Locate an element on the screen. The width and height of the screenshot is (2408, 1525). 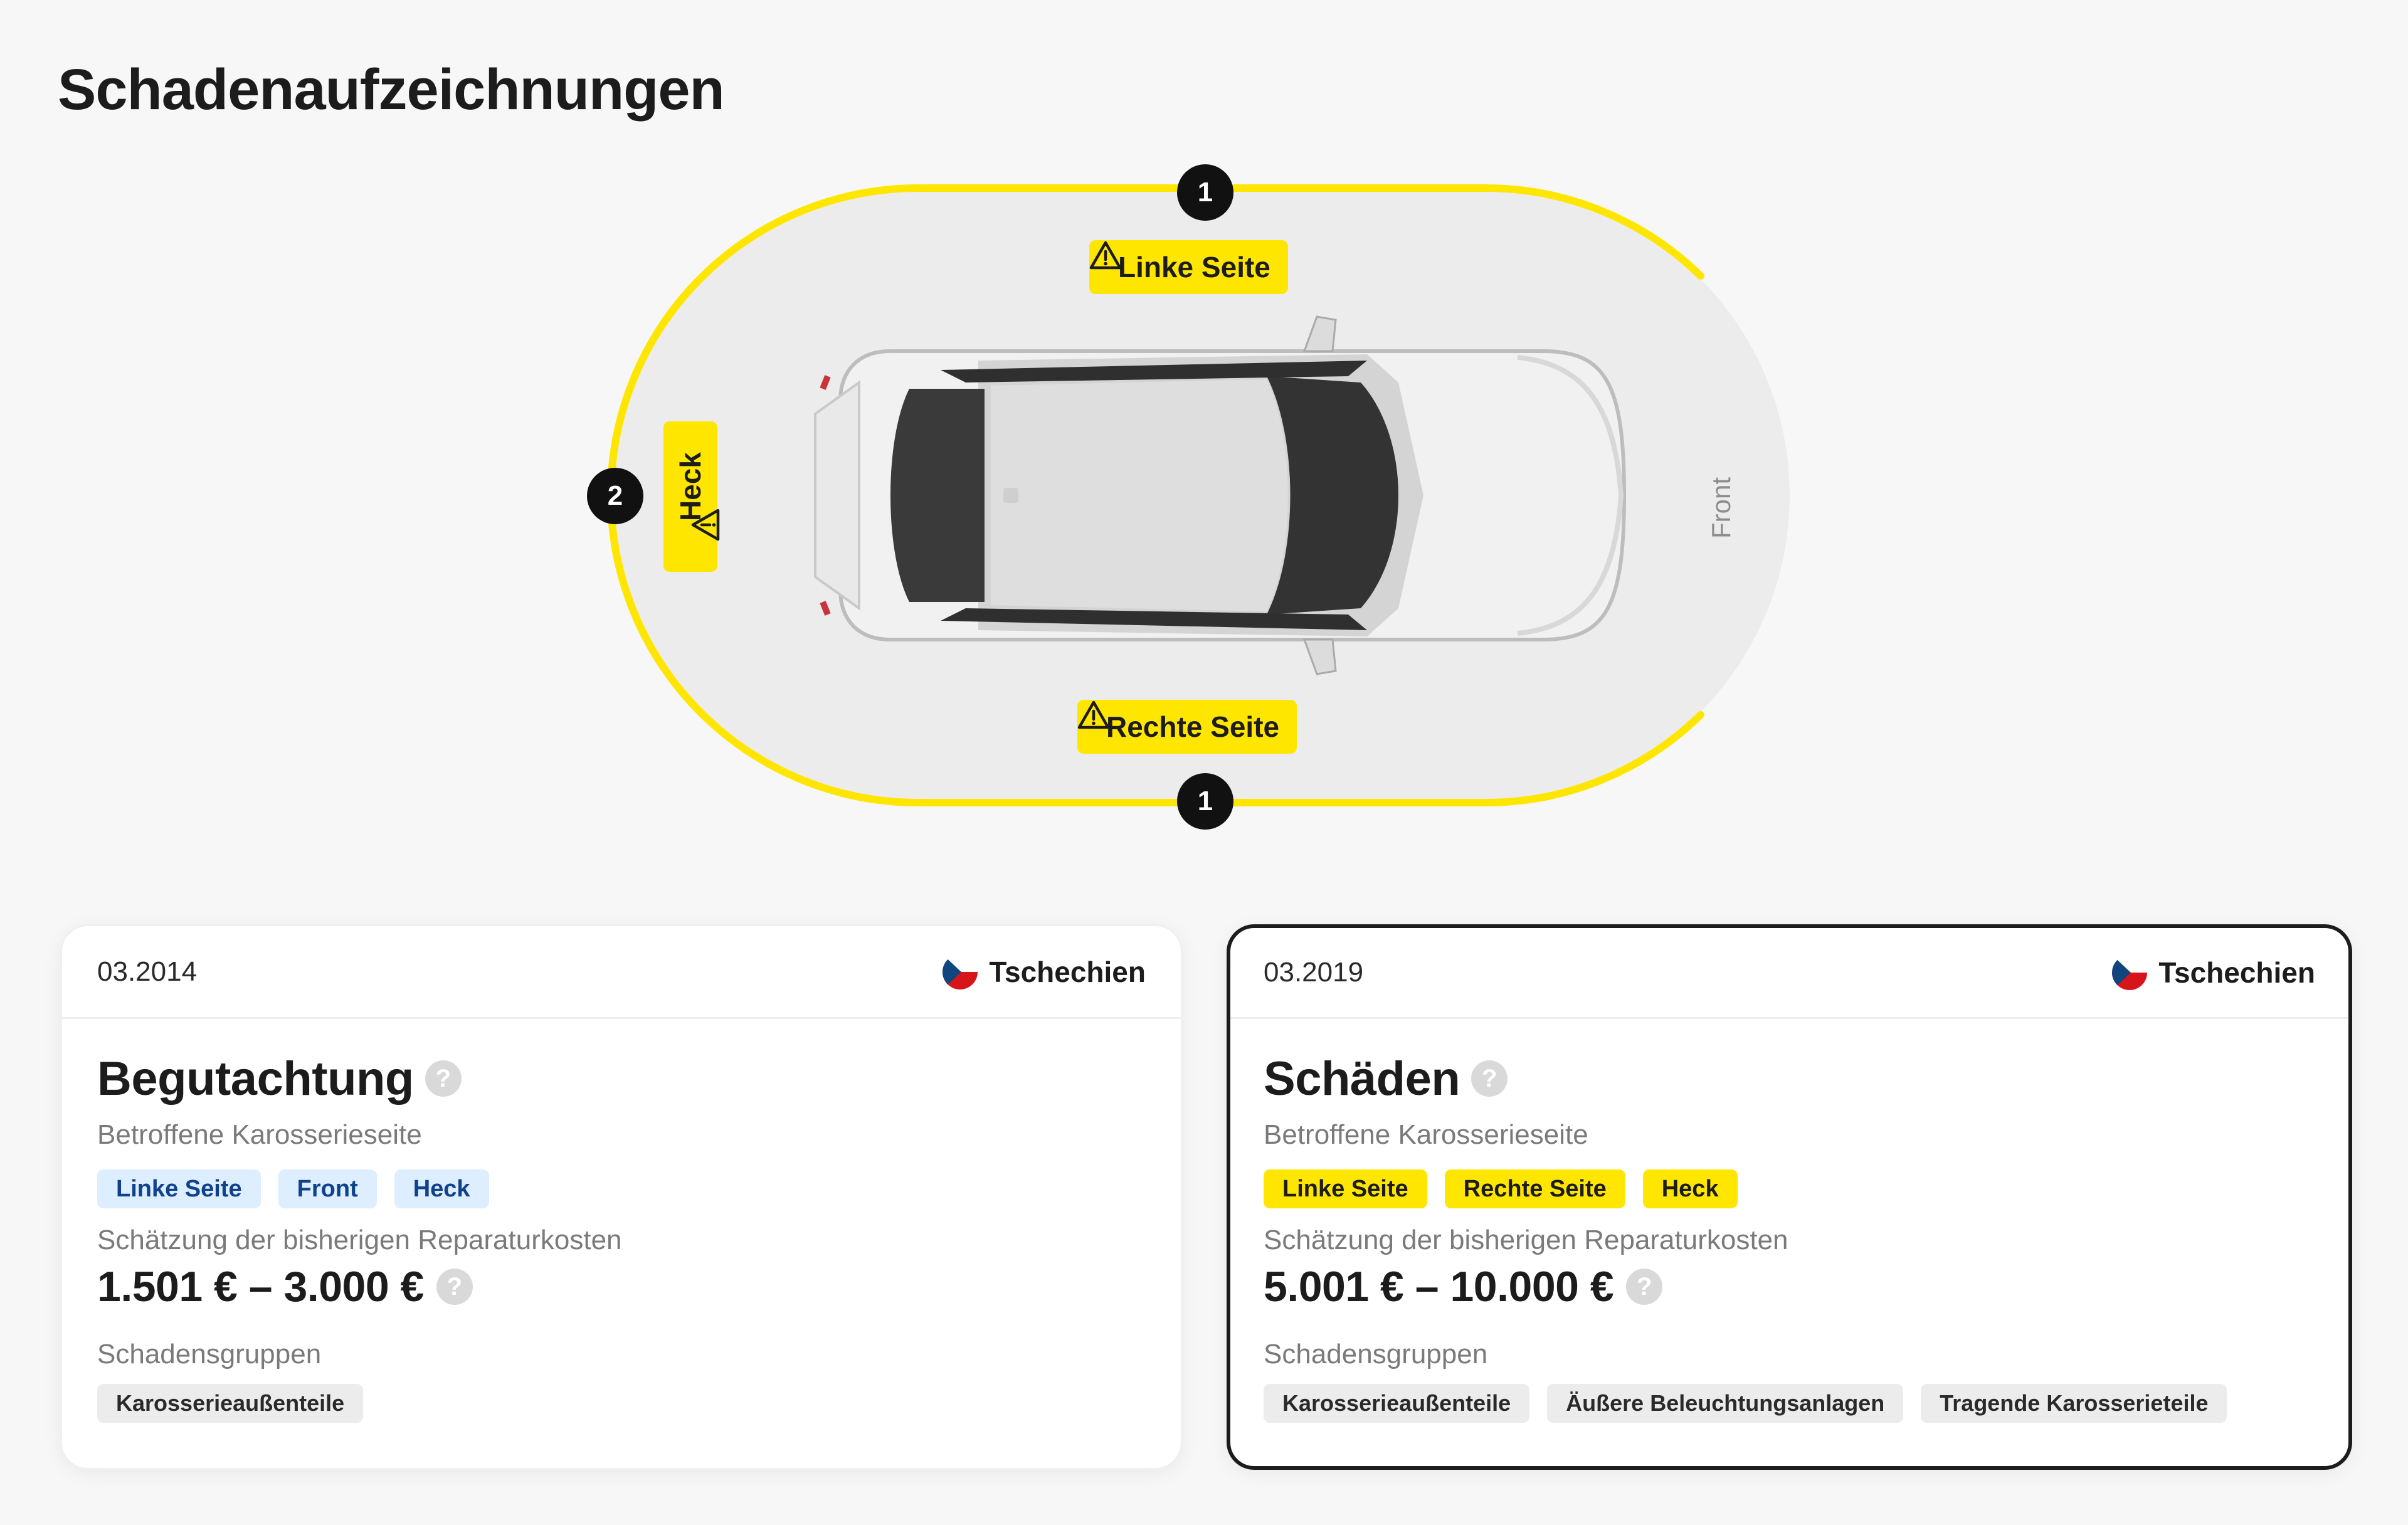
repair-cost-value: 5.001 € – 10.000 € is located at coordinates (1439, 1287).